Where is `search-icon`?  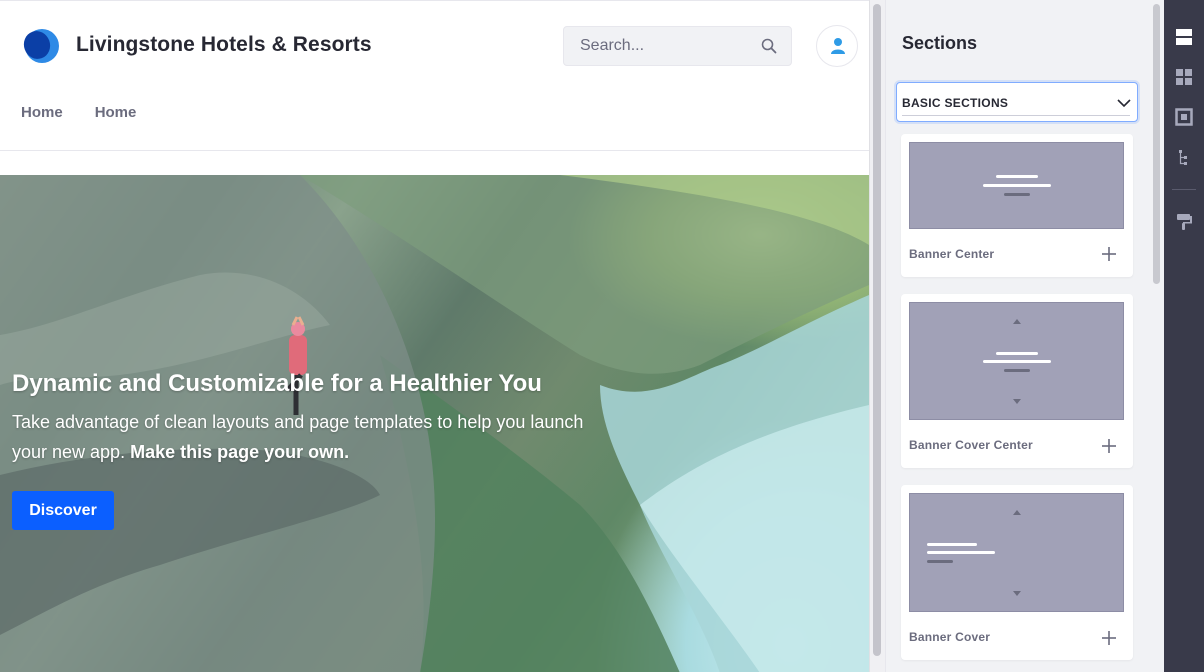 search-icon is located at coordinates (769, 46).